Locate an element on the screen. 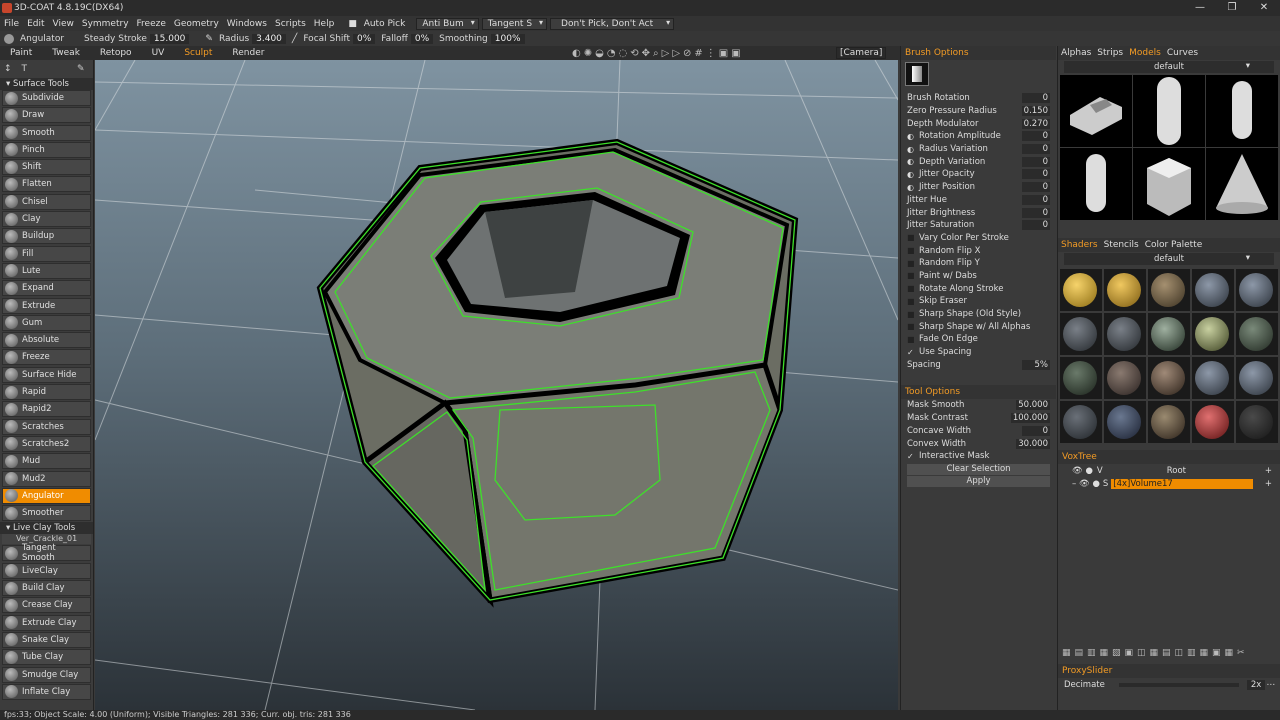  brush-param-depth-modulator: Depth Modulator 0.270 is located at coordinates (978, 123).